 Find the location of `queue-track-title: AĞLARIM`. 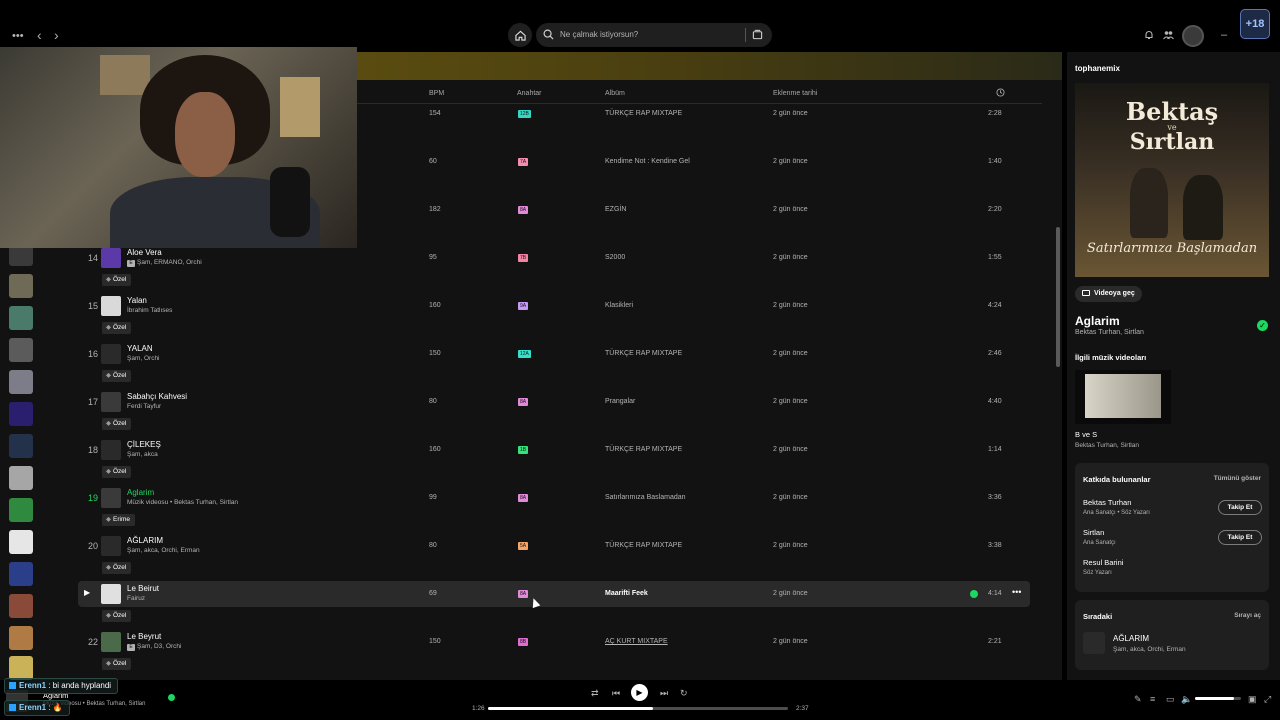

queue-track-title: AĞLARIM is located at coordinates (1131, 638).